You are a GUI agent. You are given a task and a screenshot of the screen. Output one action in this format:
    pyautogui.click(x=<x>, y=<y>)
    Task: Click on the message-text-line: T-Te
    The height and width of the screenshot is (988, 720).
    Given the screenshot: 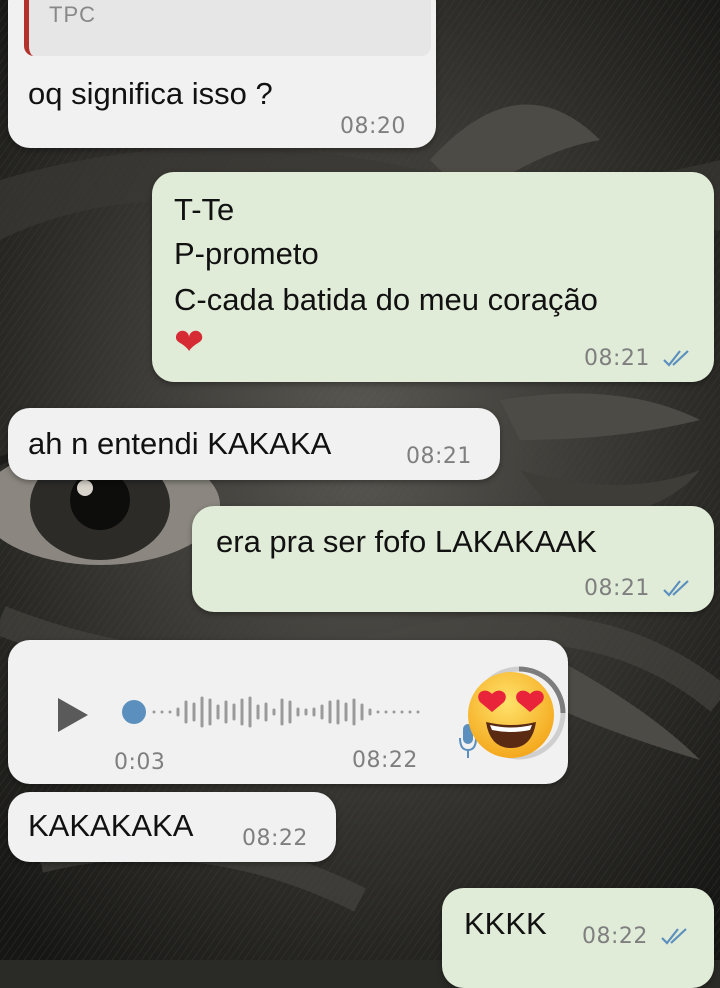 What is the action you would take?
    pyautogui.click(x=204, y=209)
    